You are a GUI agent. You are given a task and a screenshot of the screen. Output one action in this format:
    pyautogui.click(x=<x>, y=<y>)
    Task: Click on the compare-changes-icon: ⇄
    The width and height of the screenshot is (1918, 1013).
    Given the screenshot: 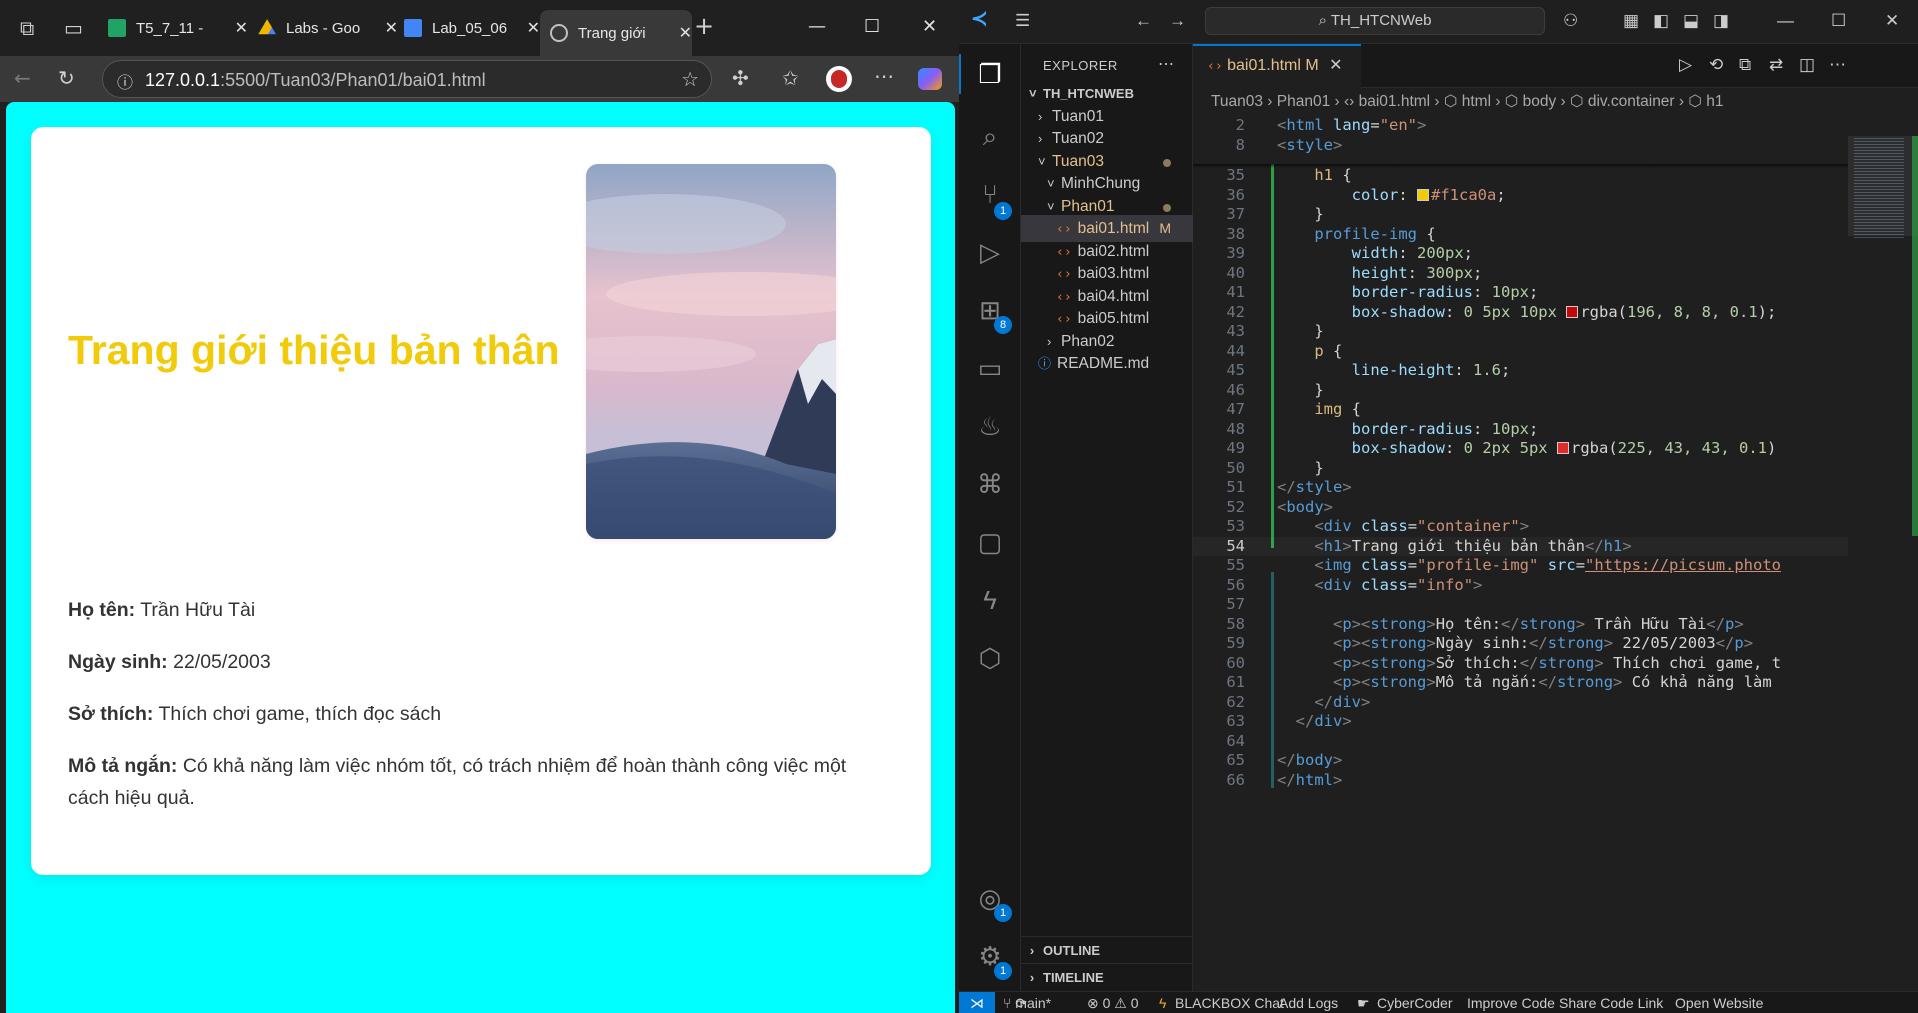 What is the action you would take?
    pyautogui.click(x=1776, y=65)
    